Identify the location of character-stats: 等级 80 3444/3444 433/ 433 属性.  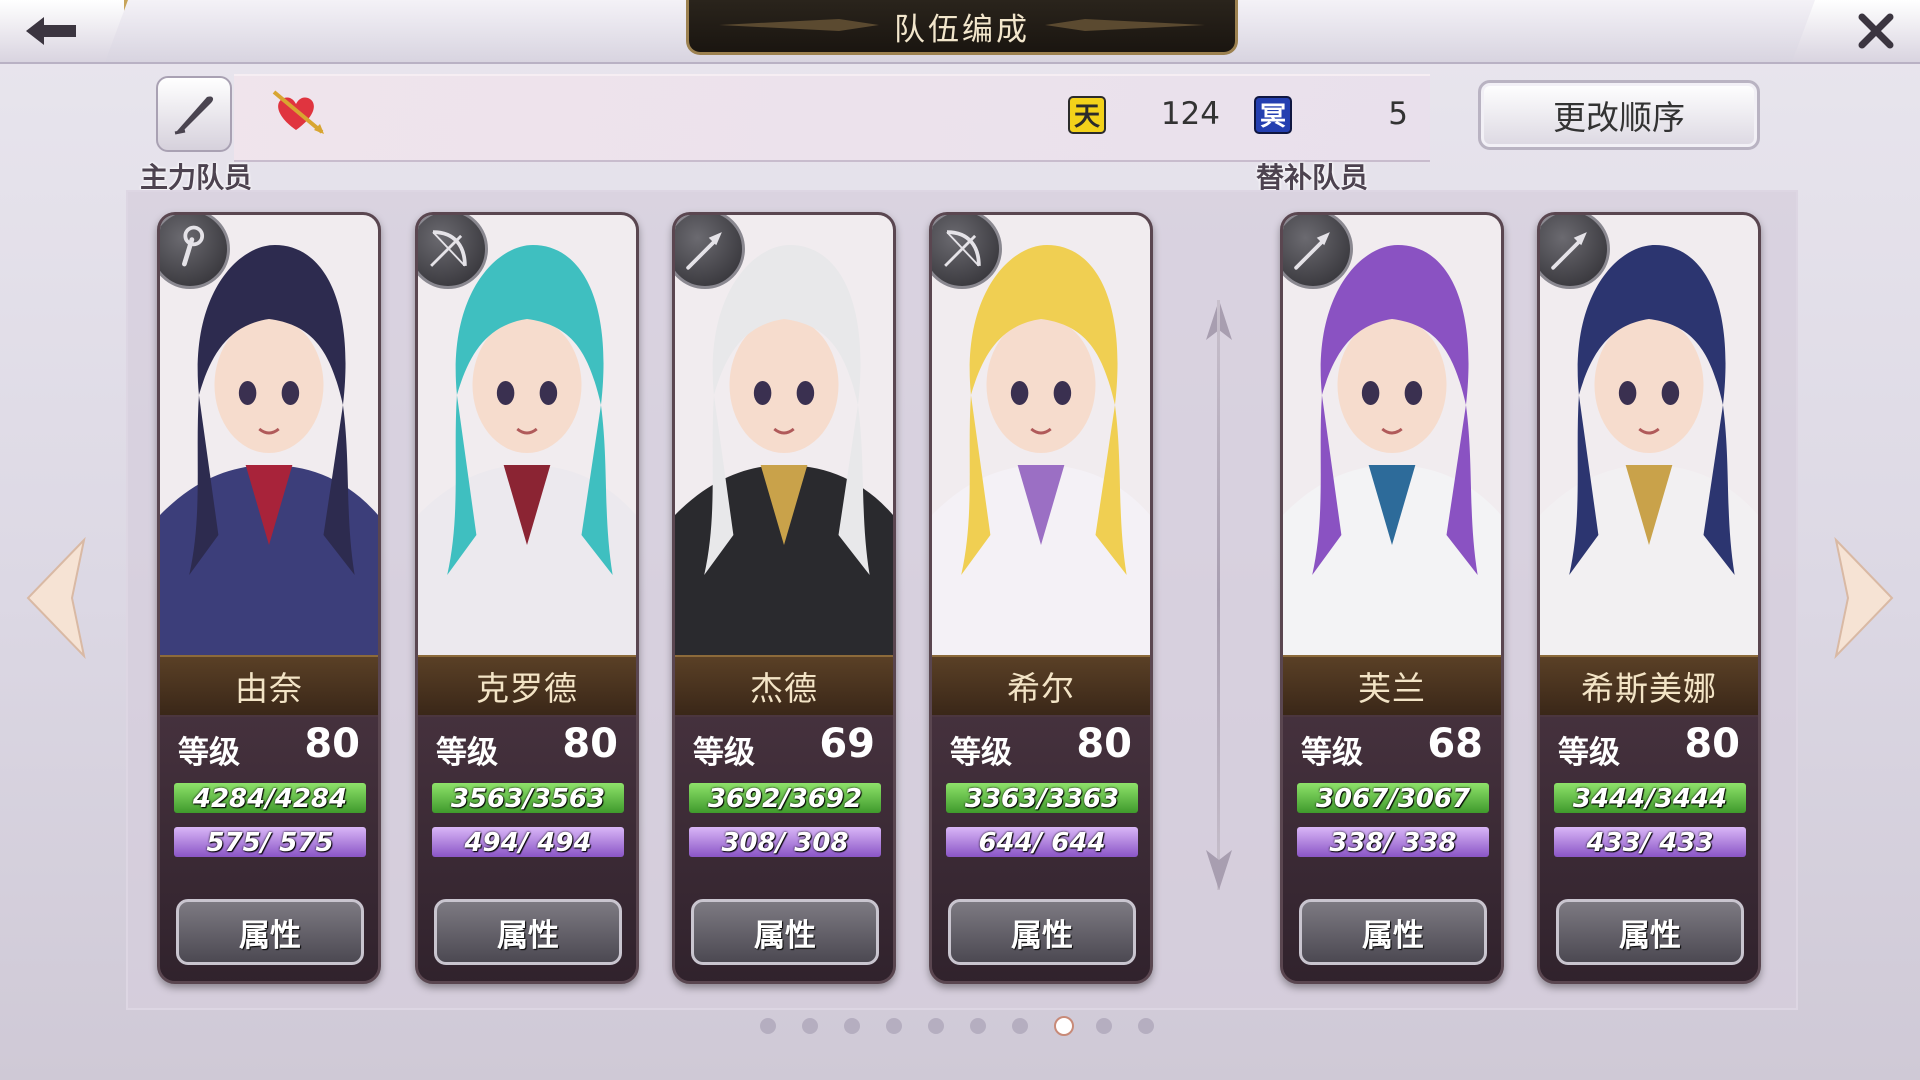
(1649, 848).